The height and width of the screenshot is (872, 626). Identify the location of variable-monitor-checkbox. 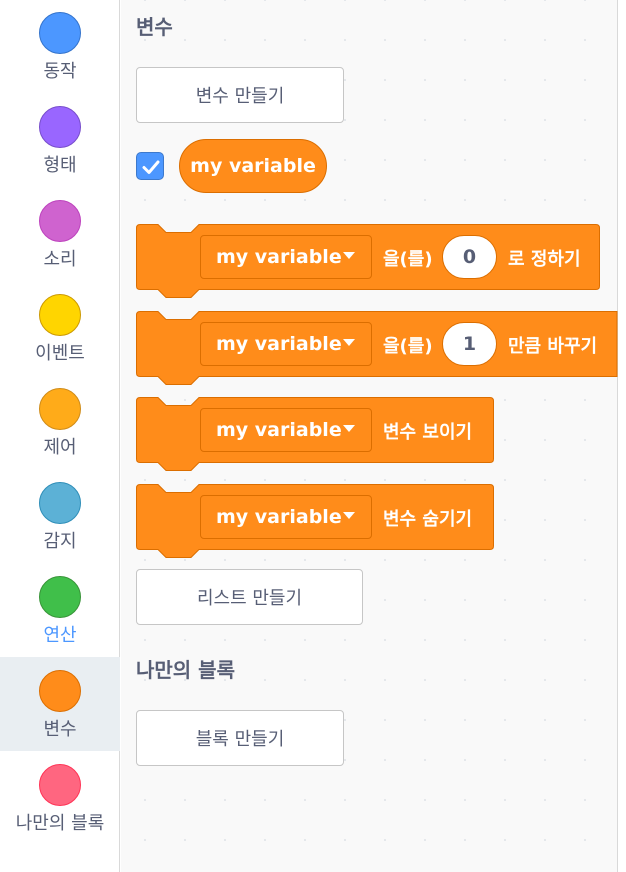
(150, 166).